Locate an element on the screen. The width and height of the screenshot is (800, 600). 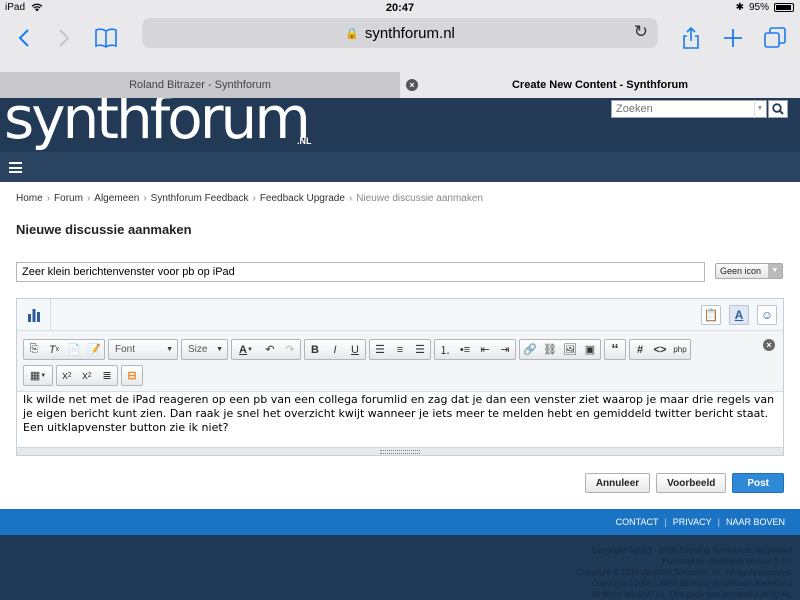
hashtag-icon: # is located at coordinates (640, 349).